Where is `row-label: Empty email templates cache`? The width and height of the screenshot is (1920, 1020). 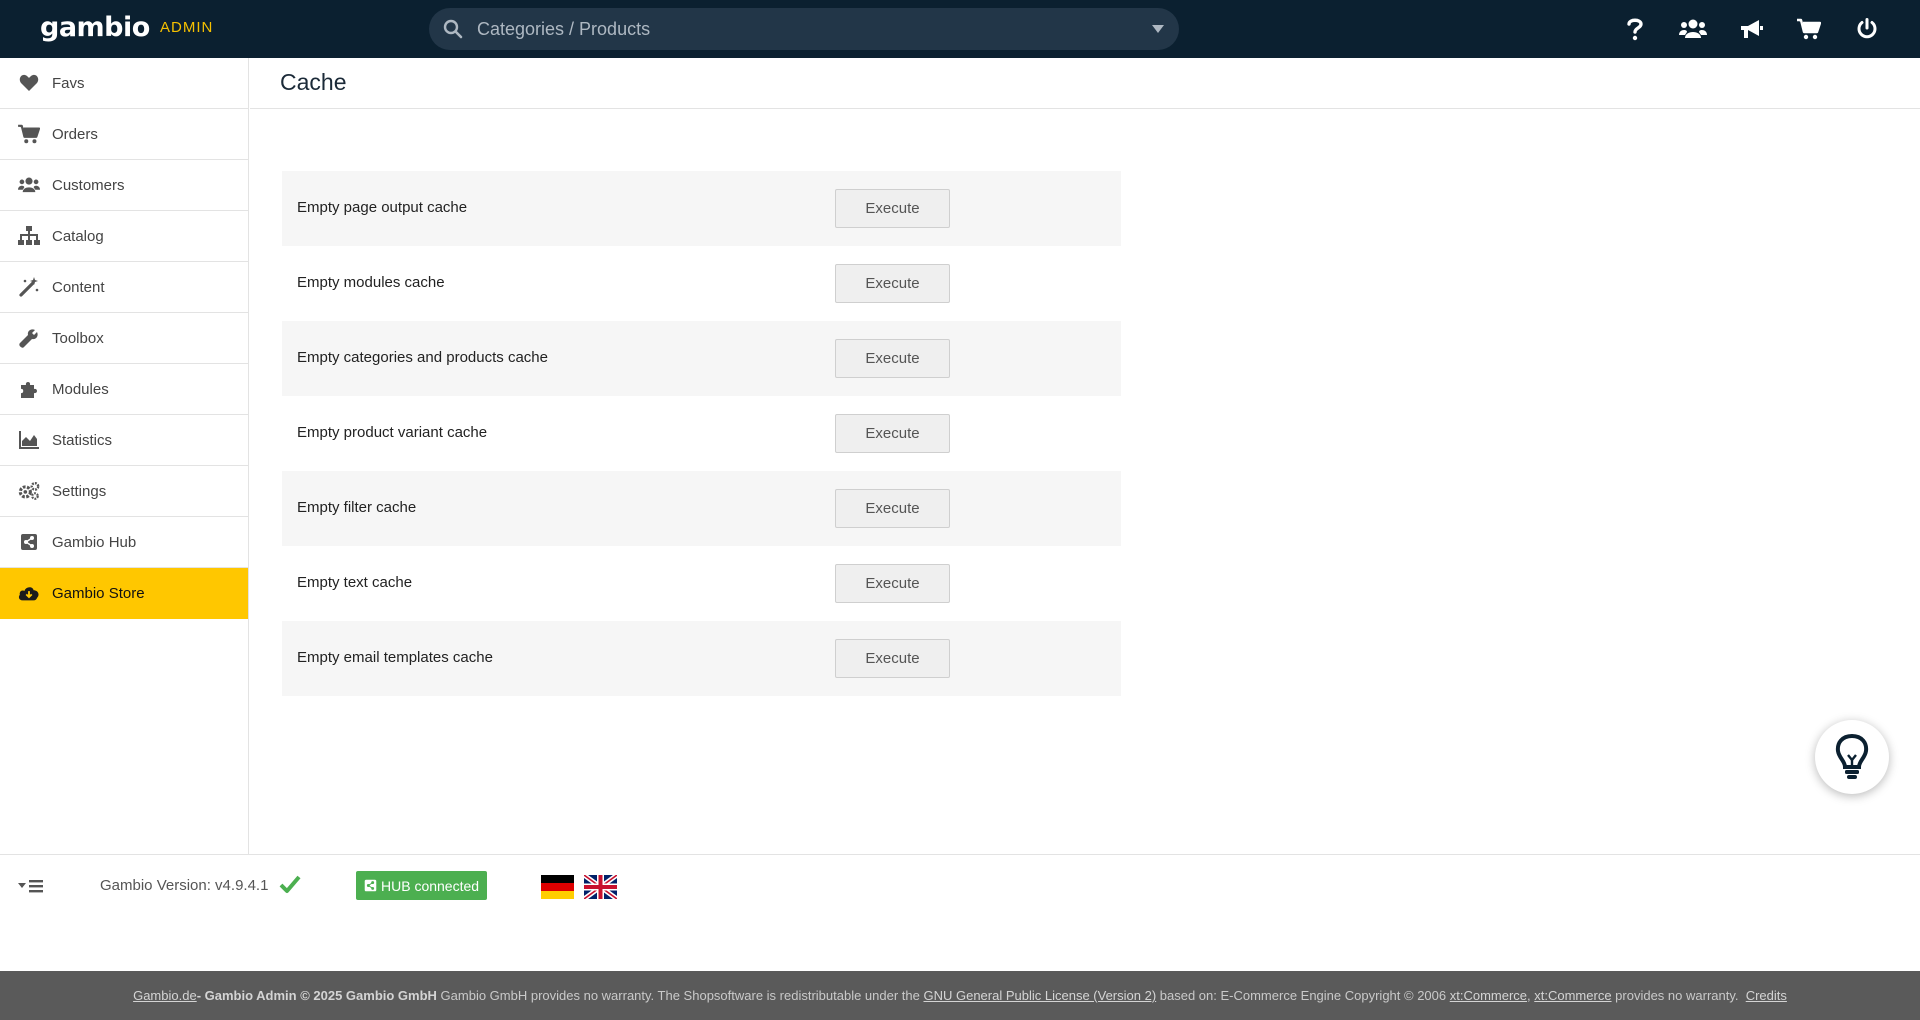
row-label: Empty email templates cache is located at coordinates (395, 657).